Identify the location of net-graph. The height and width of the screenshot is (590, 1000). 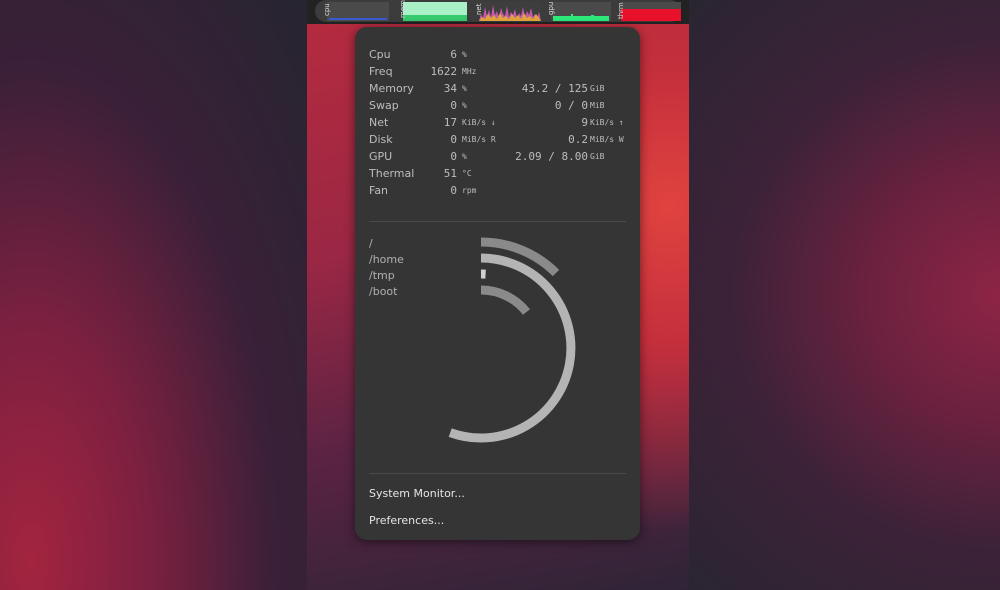
(510, 11).